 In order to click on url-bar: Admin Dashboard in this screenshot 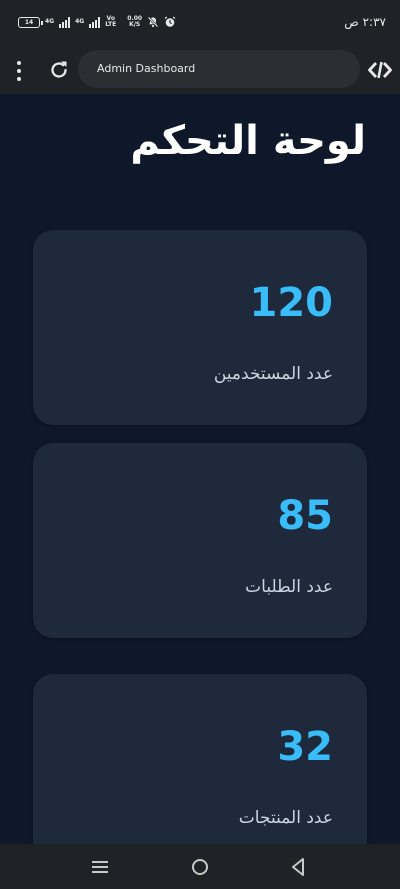, I will do `click(219, 69)`.